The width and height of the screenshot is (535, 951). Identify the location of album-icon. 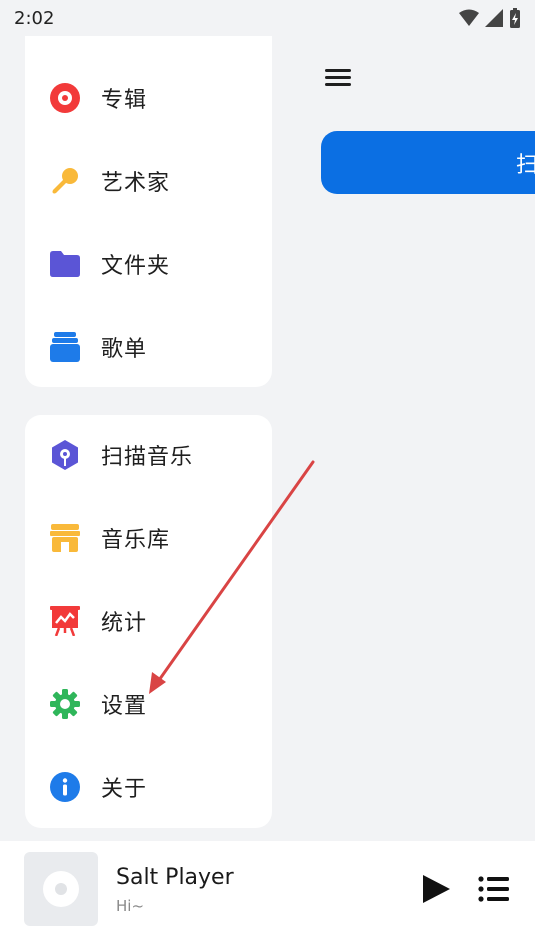
(65, 98).